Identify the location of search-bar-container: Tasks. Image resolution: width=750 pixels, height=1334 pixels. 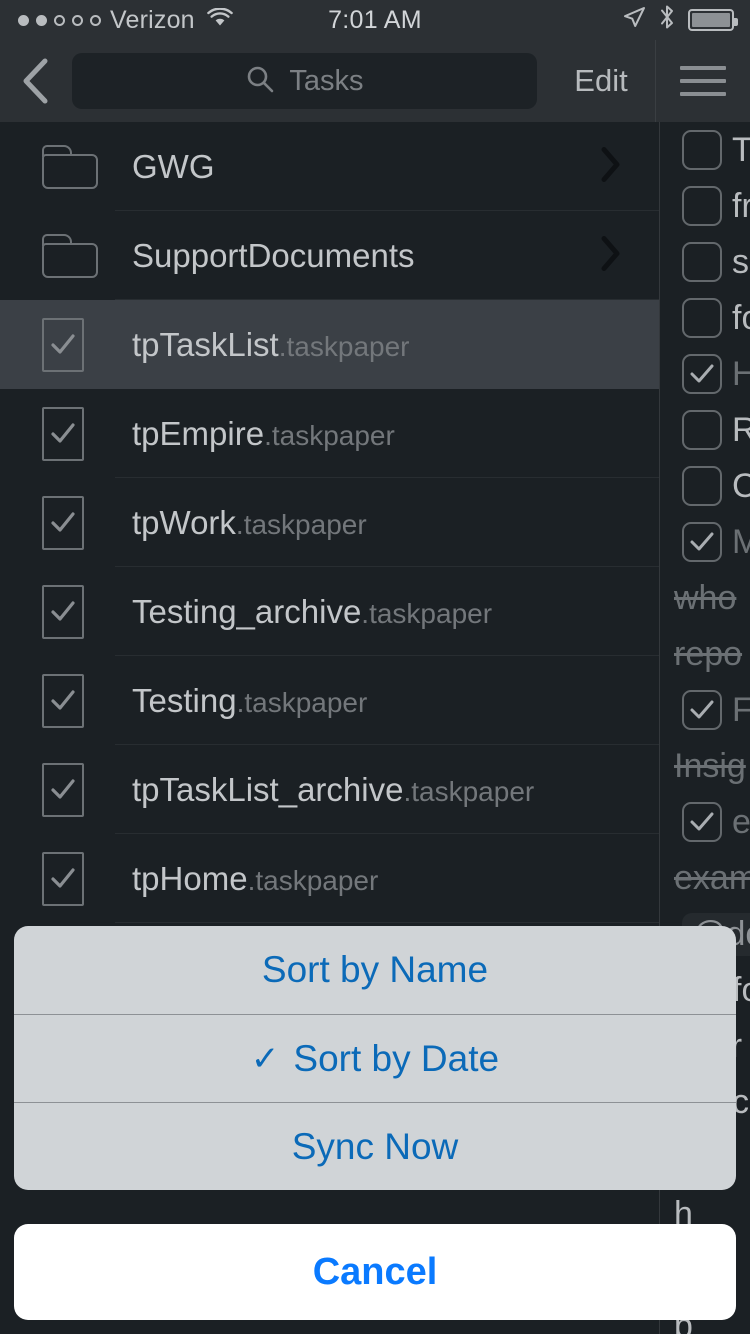
(309, 81).